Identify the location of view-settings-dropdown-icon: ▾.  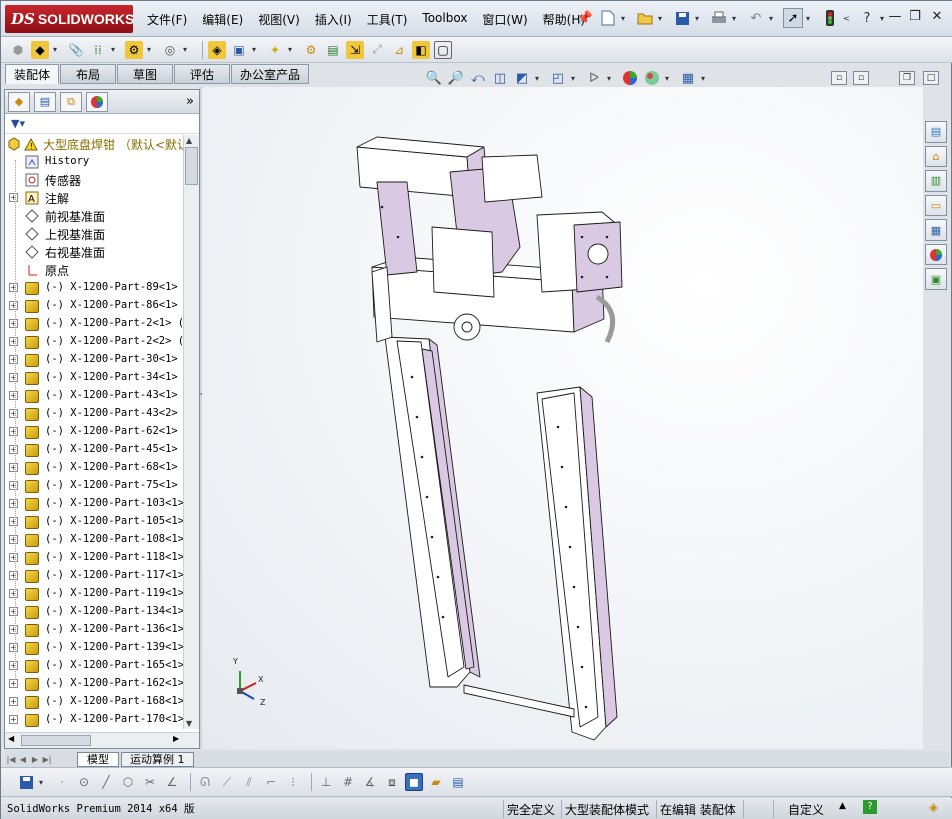
(705, 78).